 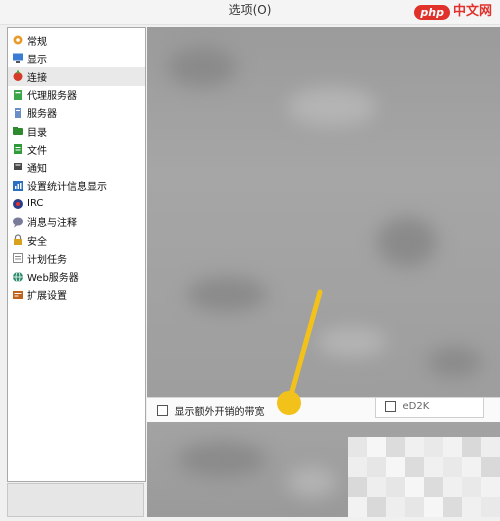 I want to click on watermark-logo: php 中文网, so click(x=453, y=12).